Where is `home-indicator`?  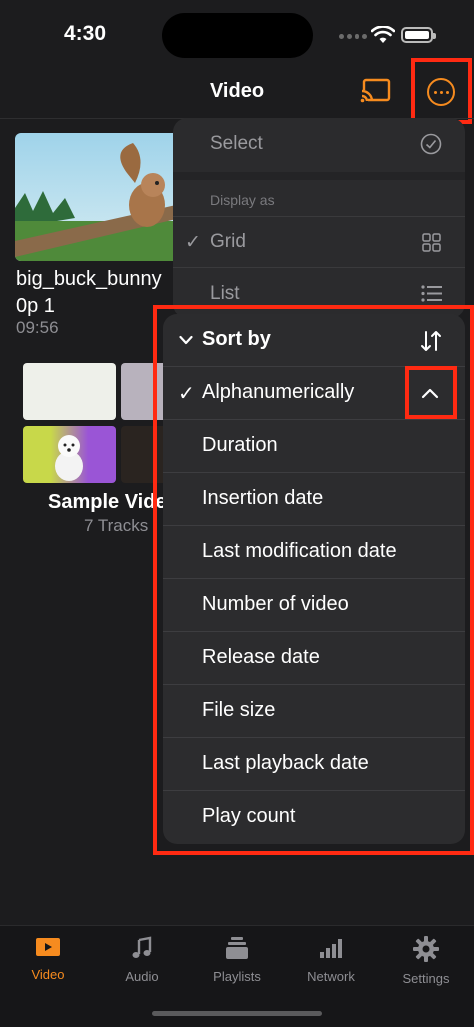
home-indicator is located at coordinates (237, 1013).